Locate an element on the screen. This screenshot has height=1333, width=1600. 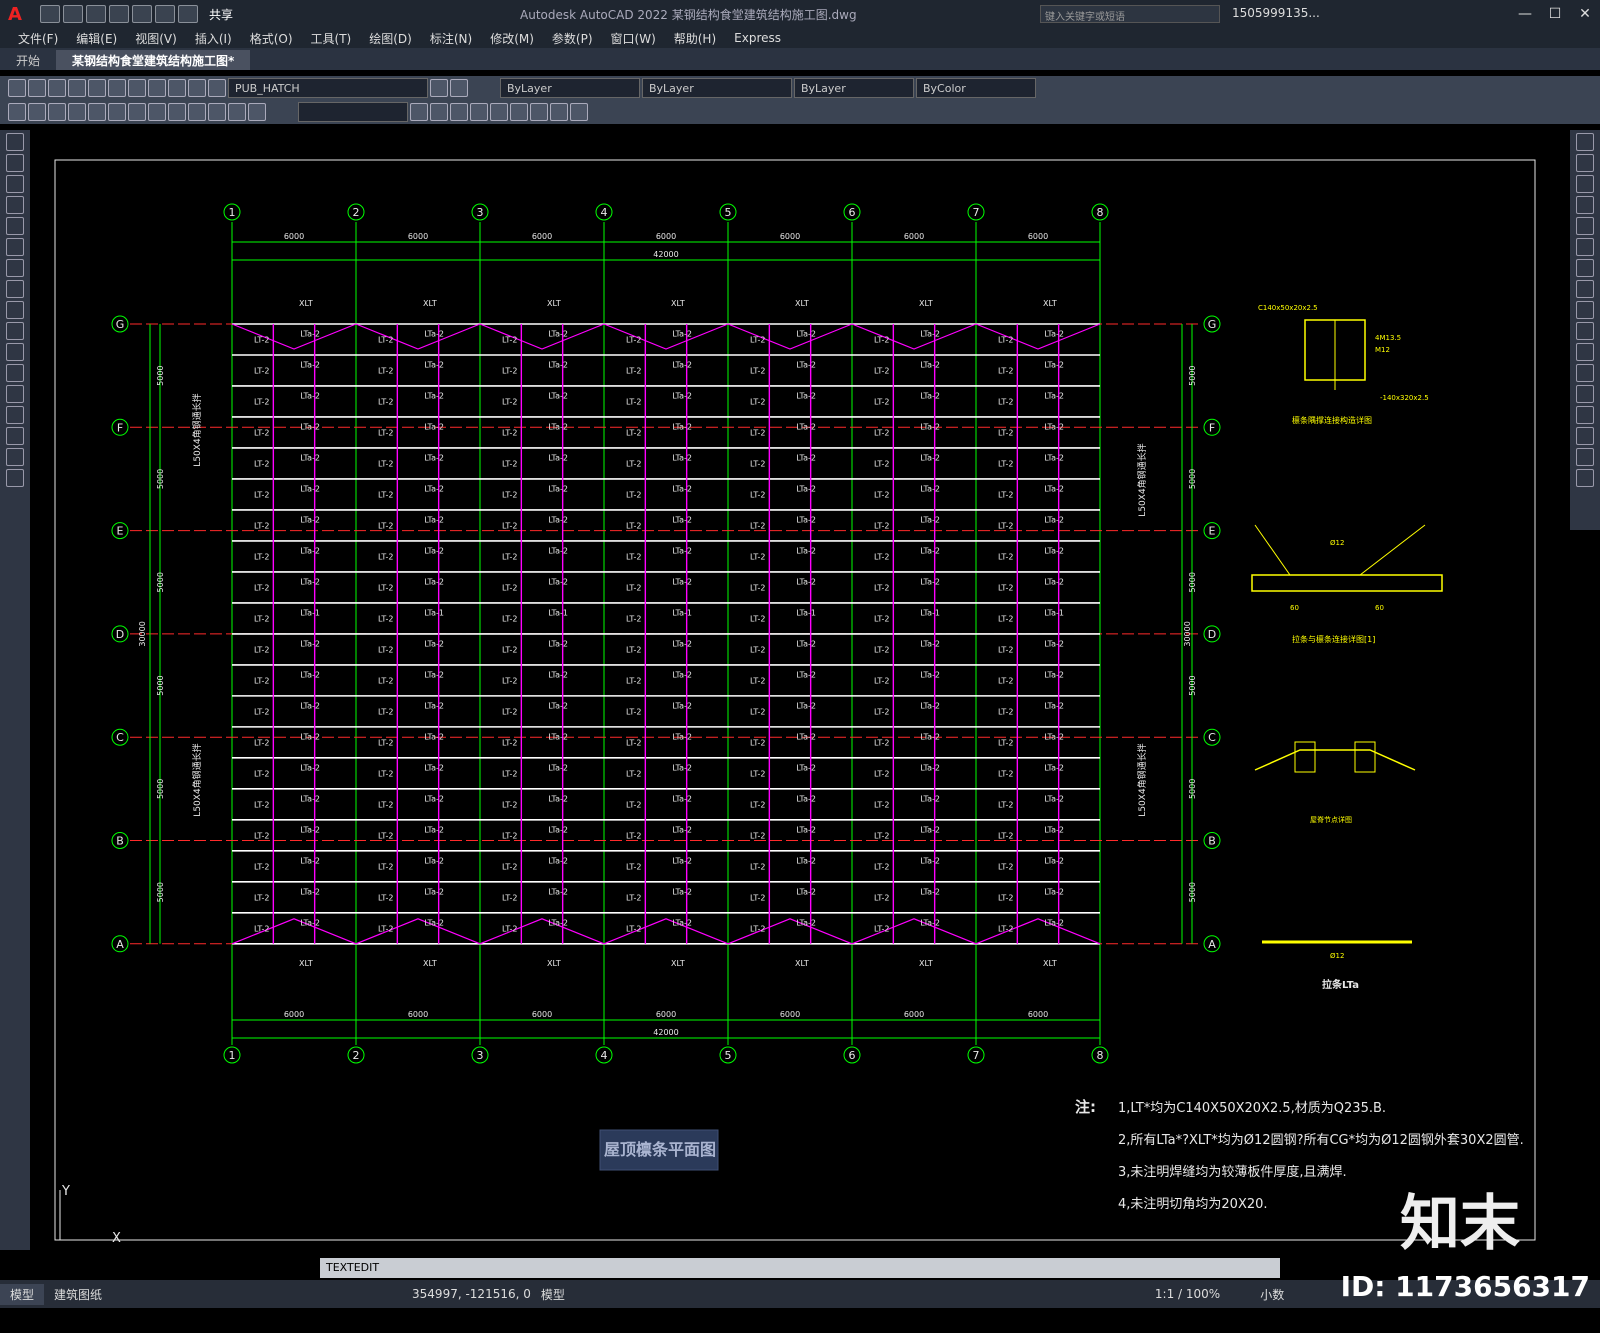
layer-dropdown: PUB_HATCH is located at coordinates (328, 88).